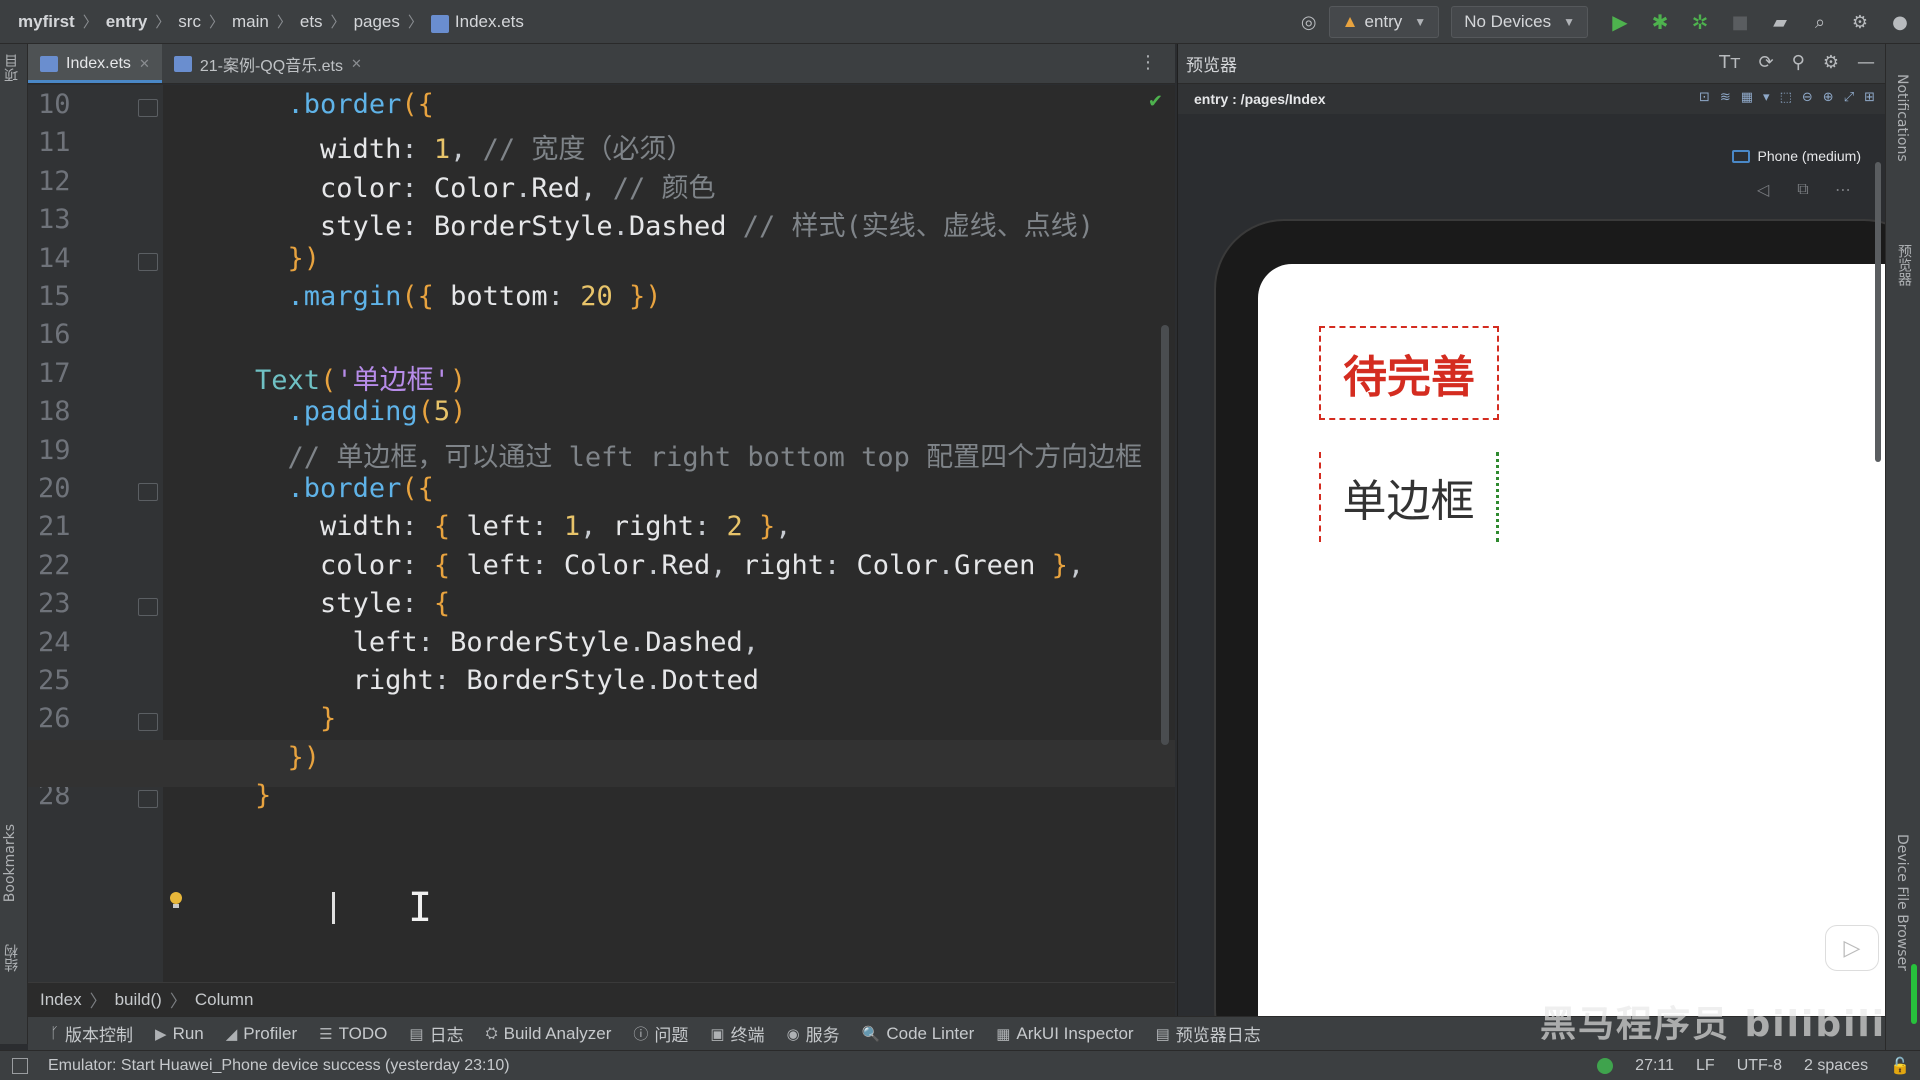  What do you see at coordinates (1766, 97) in the screenshot?
I see `chevron-down-icon: ▾` at bounding box center [1766, 97].